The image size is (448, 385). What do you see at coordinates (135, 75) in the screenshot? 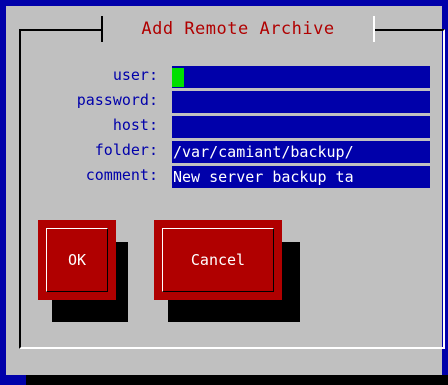
I see `user-label: user:` at bounding box center [135, 75].